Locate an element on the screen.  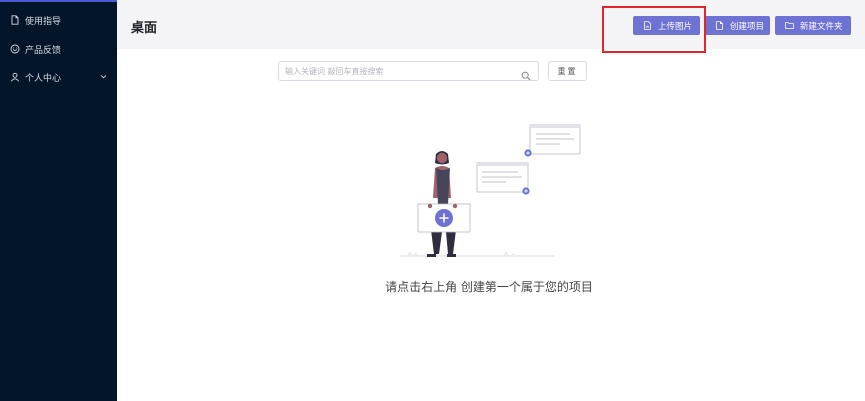
empty-state-message: 请点击右上角 创建第一个属于您的项目 is located at coordinates (432, 286).